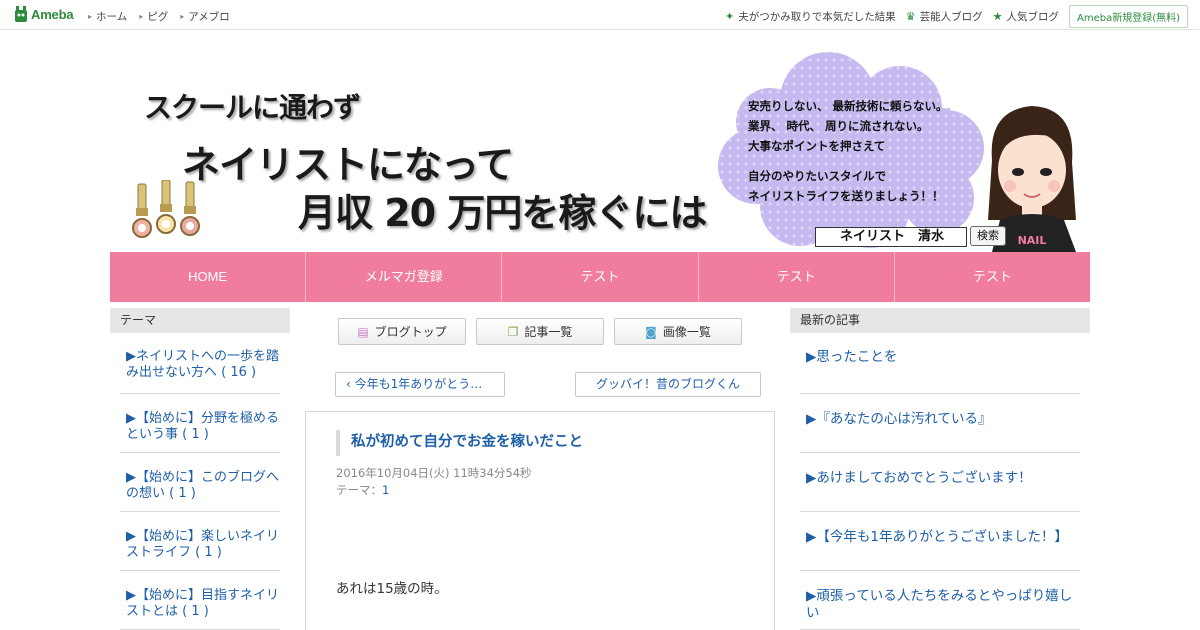 This screenshot has height=630, width=1200. Describe the element at coordinates (434, 473) in the screenshot. I see `article-date: 2016年10月04日(火) 11時34分54秒` at that location.